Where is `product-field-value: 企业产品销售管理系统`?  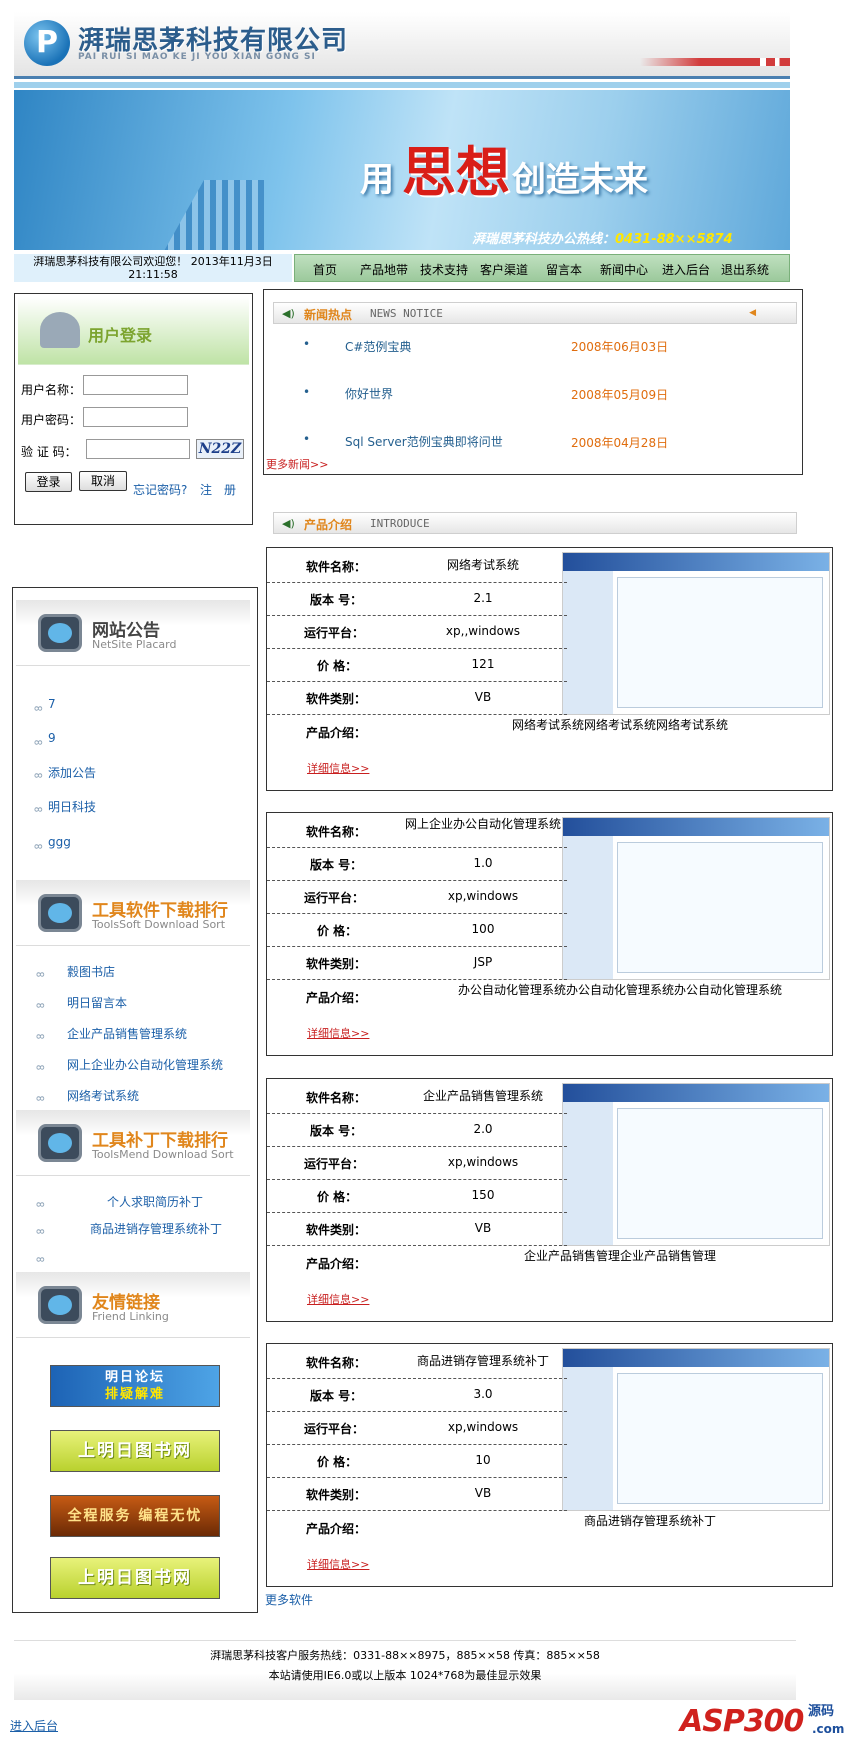 product-field-value: 企业产品销售管理系统 is located at coordinates (482, 1096).